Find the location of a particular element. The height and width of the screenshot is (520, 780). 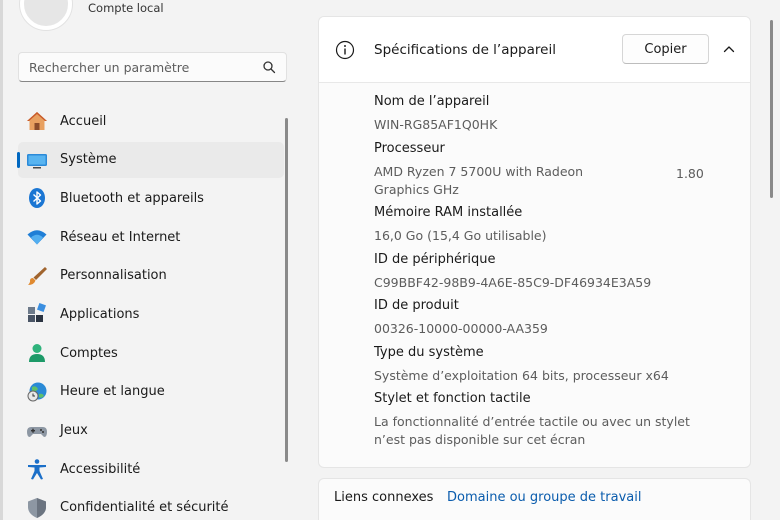

spec-value: C99BBF42-98B9-4A6E-85C9-DF46934E3A59 is located at coordinates (513, 282).